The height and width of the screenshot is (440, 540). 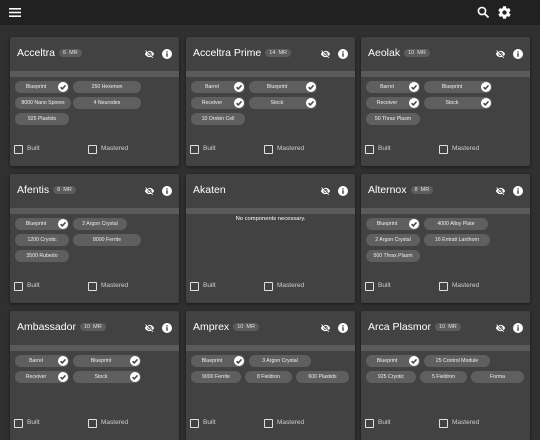 What do you see at coordinates (209, 422) in the screenshot?
I see `built-label: Built` at bounding box center [209, 422].